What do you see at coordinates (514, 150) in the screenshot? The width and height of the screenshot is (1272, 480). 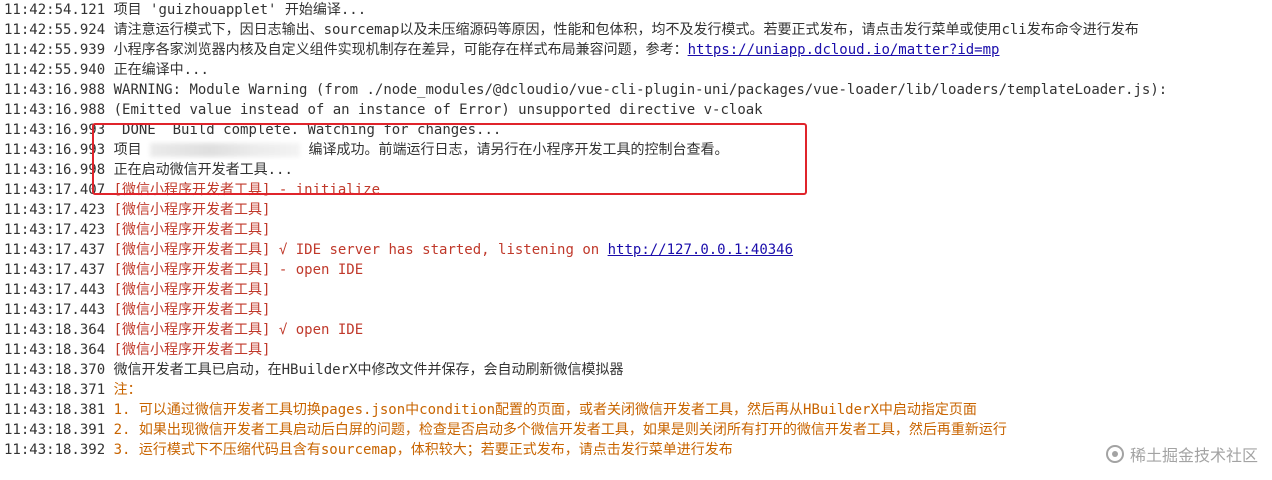 I see `log-message-text: 编译成功。前端运行日志，请另行在小程序开发工具的控制台查看。` at bounding box center [514, 150].